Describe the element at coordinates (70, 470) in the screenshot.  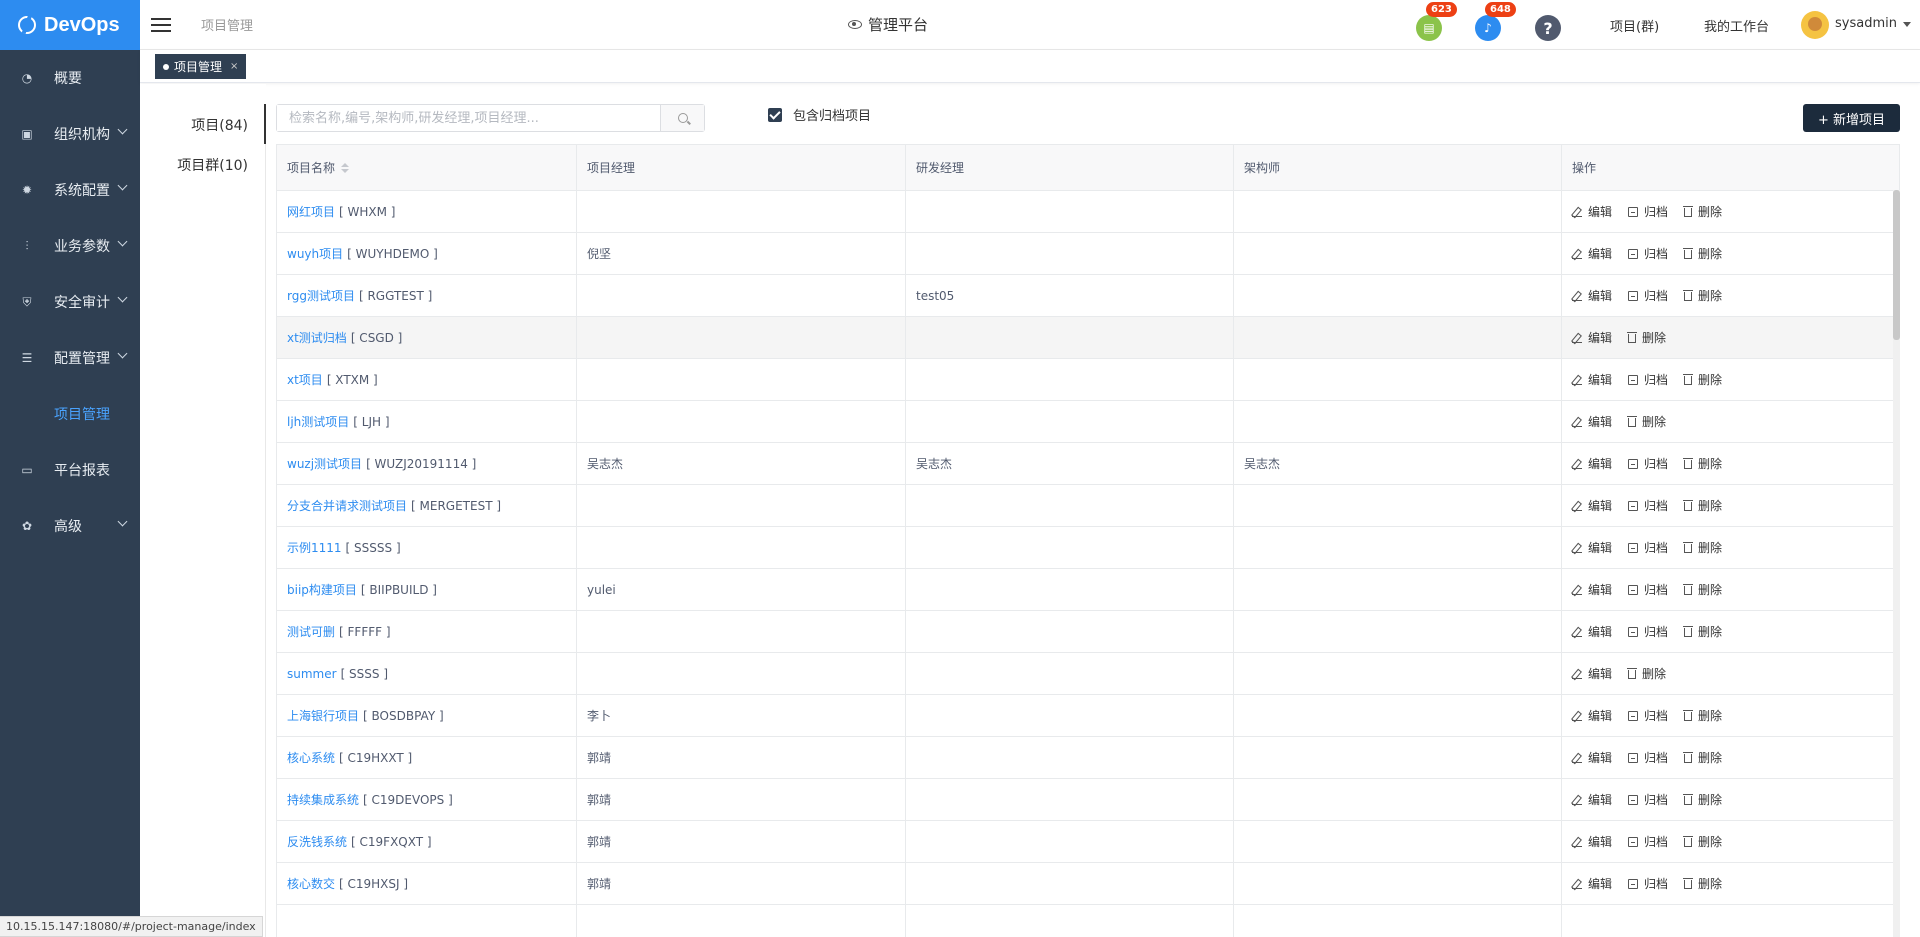
I see `sidebar-item-7: ▭ 平台报表` at that location.